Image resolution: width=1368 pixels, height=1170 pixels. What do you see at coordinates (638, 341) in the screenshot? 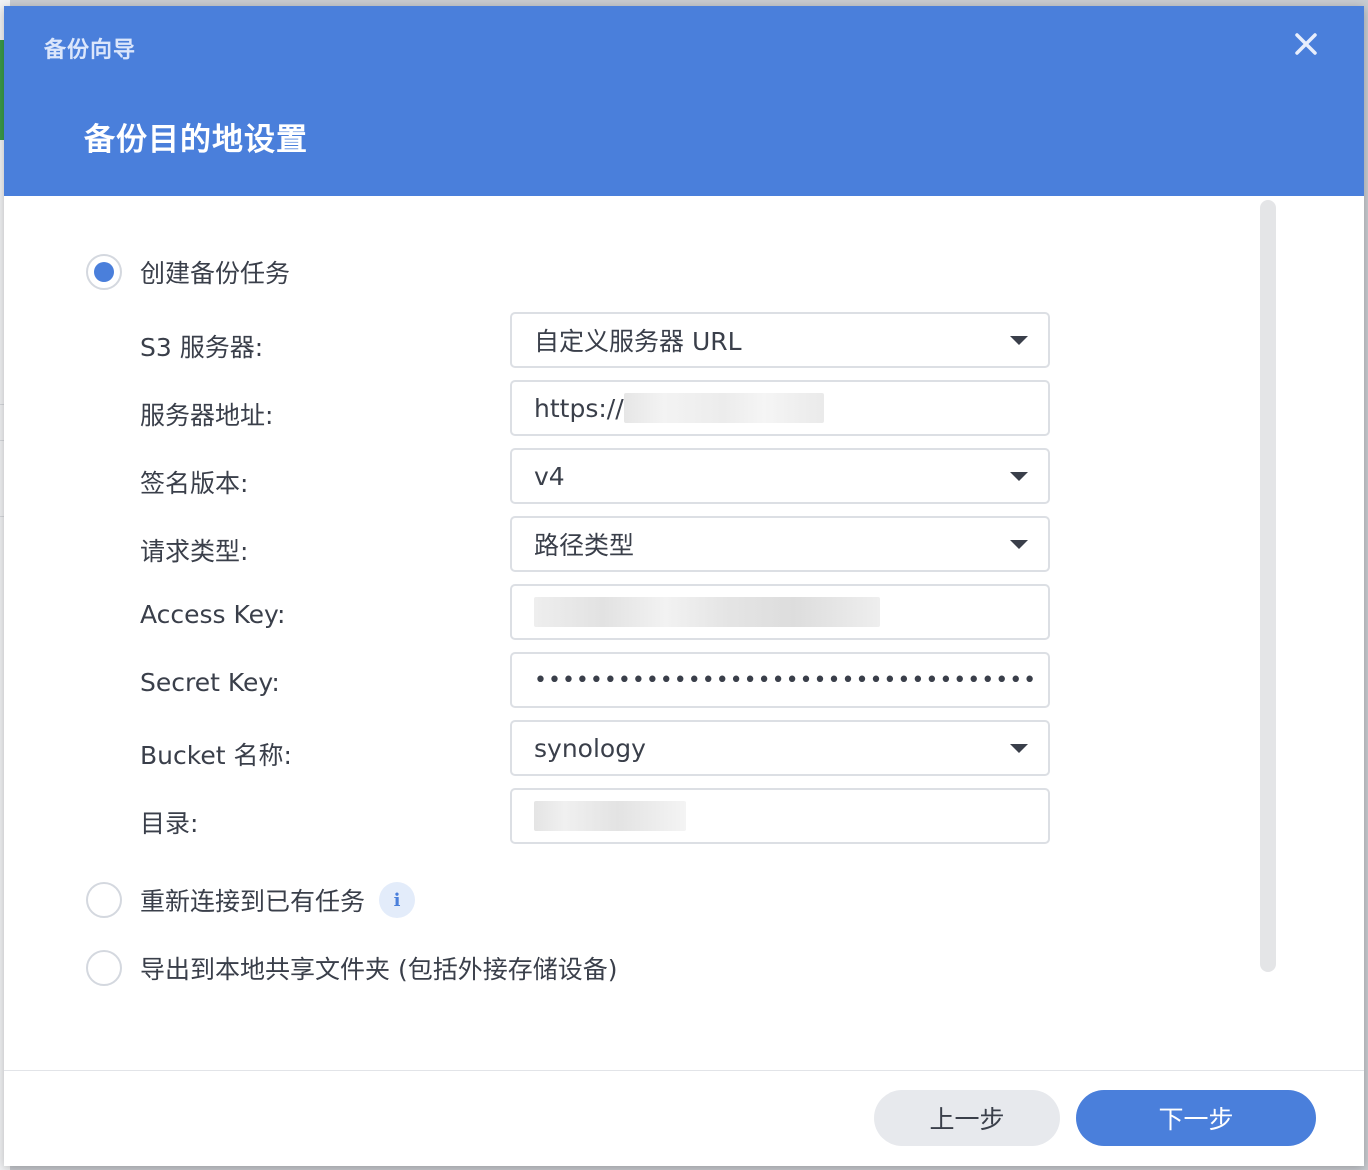
I see `s3-server-value: 自定义服务器 URL` at bounding box center [638, 341].